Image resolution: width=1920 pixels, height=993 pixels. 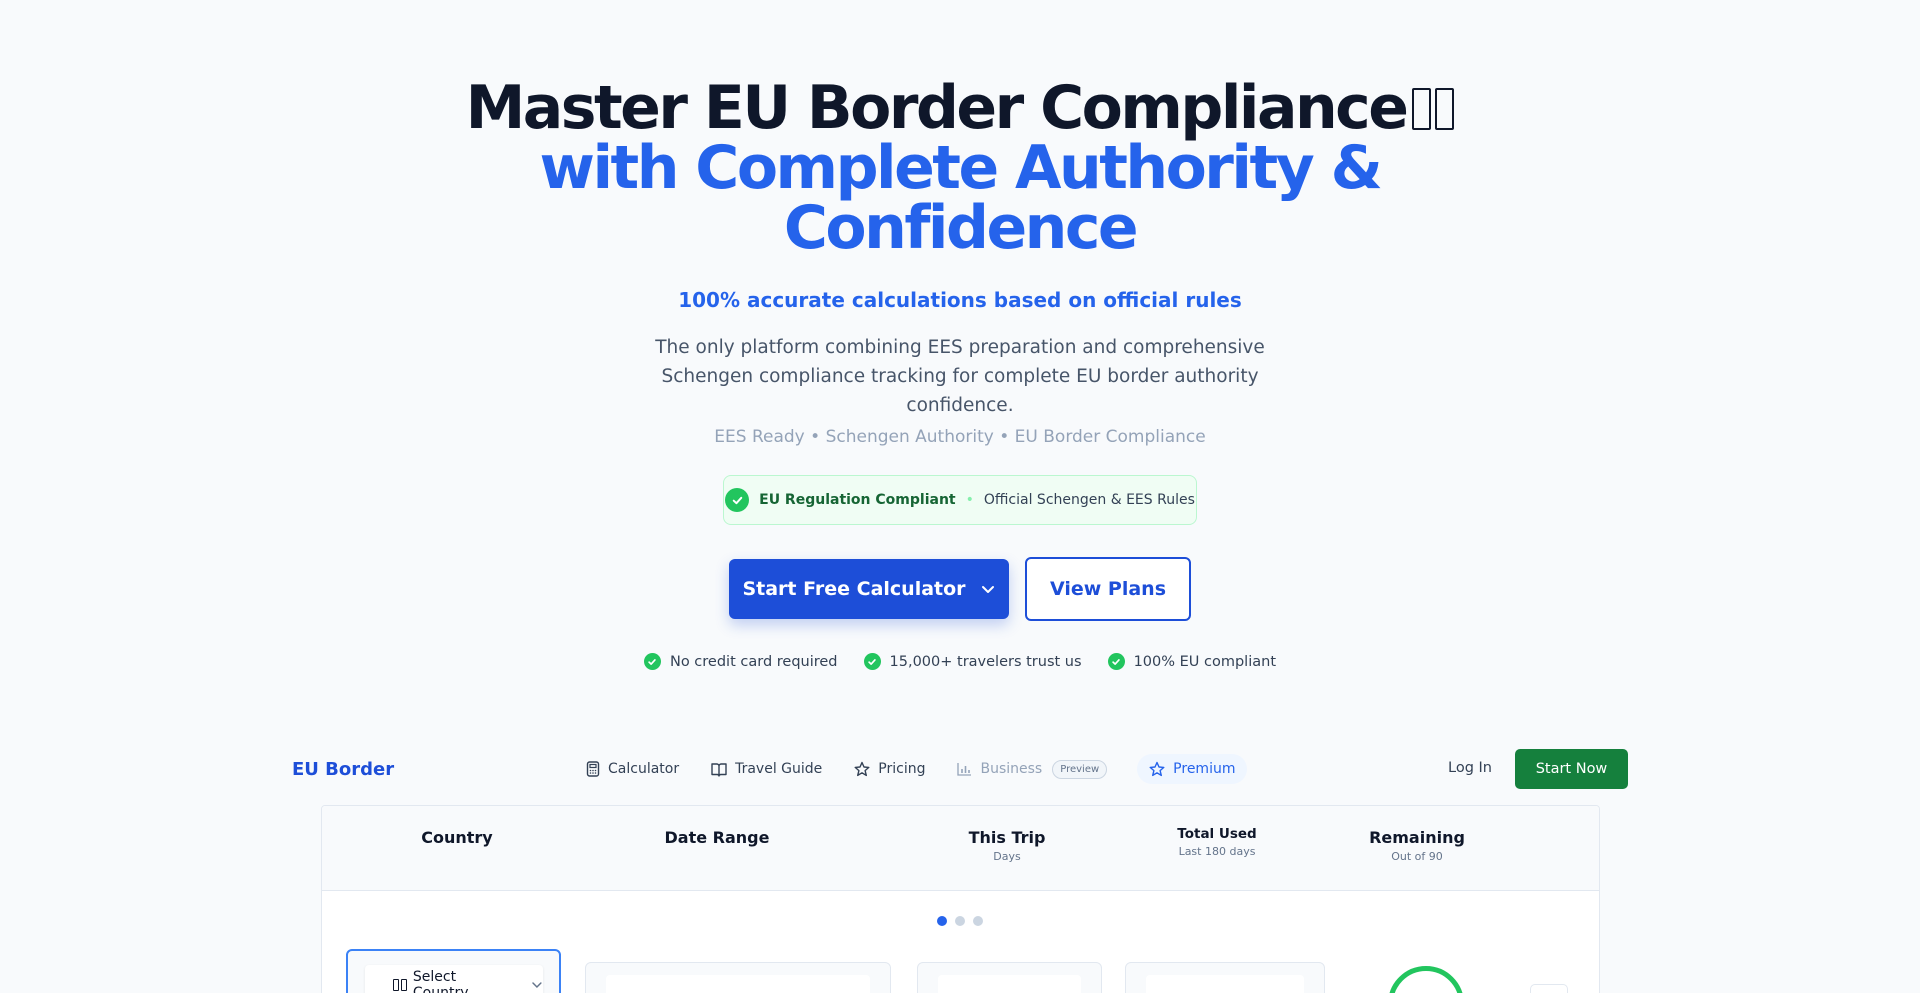 What do you see at coordinates (854, 589) in the screenshot?
I see `start-free-calculator-label: Start Free Calculator` at bounding box center [854, 589].